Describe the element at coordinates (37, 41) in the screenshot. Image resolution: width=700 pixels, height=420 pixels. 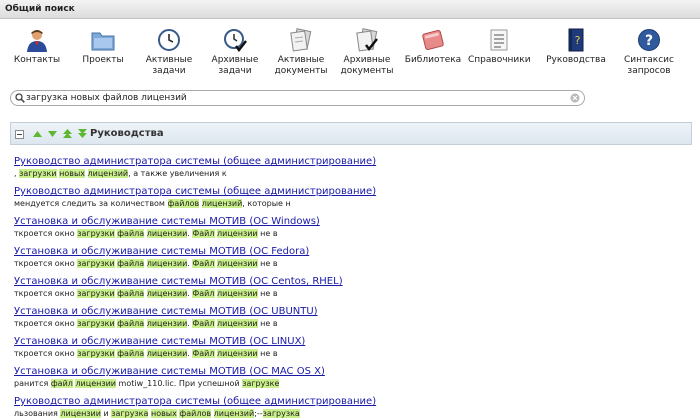
I see `person-icon` at that location.